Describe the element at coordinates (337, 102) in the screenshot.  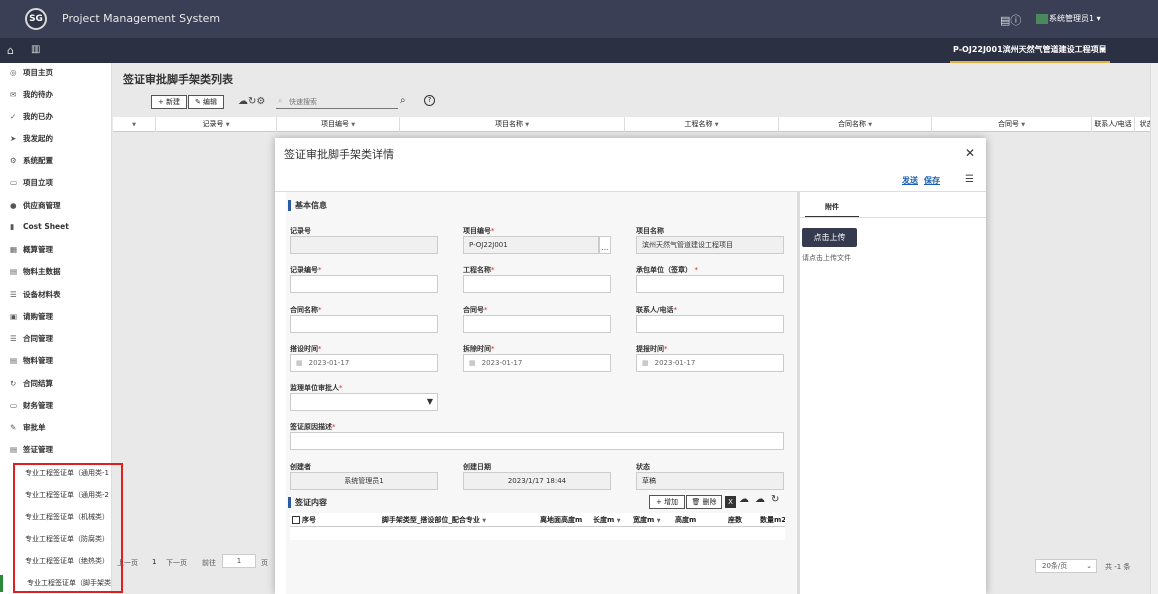
I see `search-input` at that location.